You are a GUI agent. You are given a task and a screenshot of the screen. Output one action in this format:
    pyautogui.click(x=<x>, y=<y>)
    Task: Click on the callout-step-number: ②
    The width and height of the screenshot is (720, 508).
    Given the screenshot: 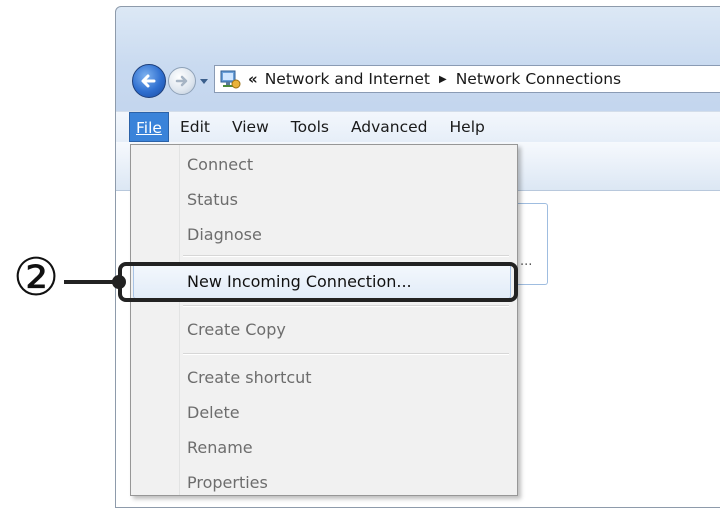 What is the action you would take?
    pyautogui.click(x=36, y=278)
    